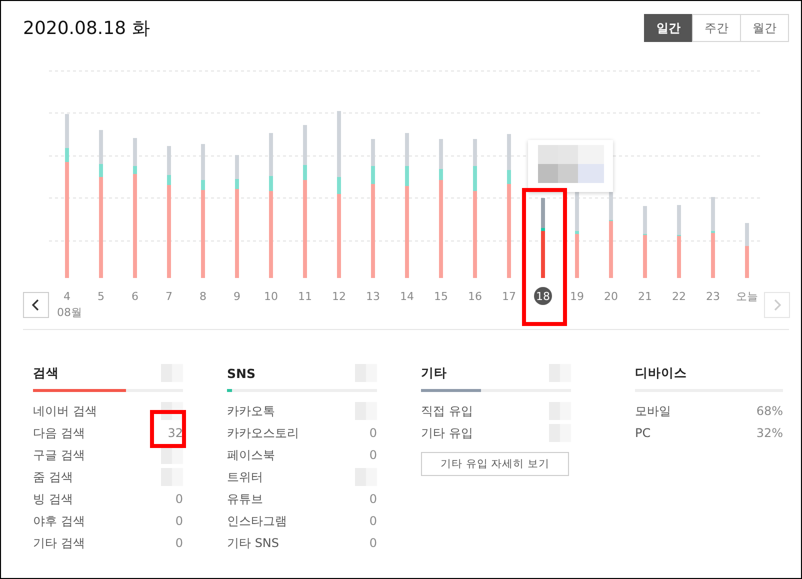 This screenshot has width=802, height=579. I want to click on day-label: 15, so click(441, 296).